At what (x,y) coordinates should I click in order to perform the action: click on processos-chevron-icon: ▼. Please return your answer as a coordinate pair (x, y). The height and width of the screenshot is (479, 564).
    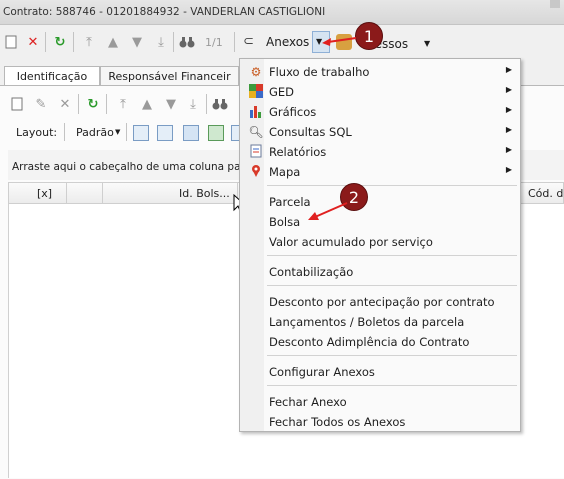
    Looking at the image, I should click on (427, 43).